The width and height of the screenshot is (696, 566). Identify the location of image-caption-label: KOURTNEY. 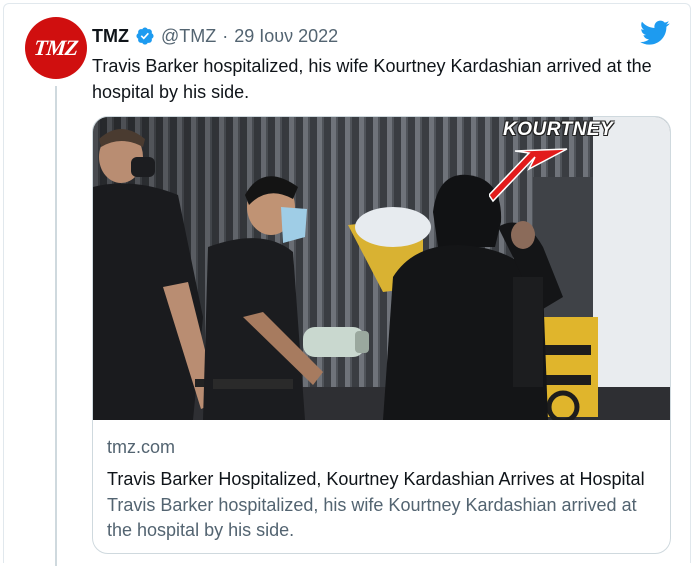
(558, 129).